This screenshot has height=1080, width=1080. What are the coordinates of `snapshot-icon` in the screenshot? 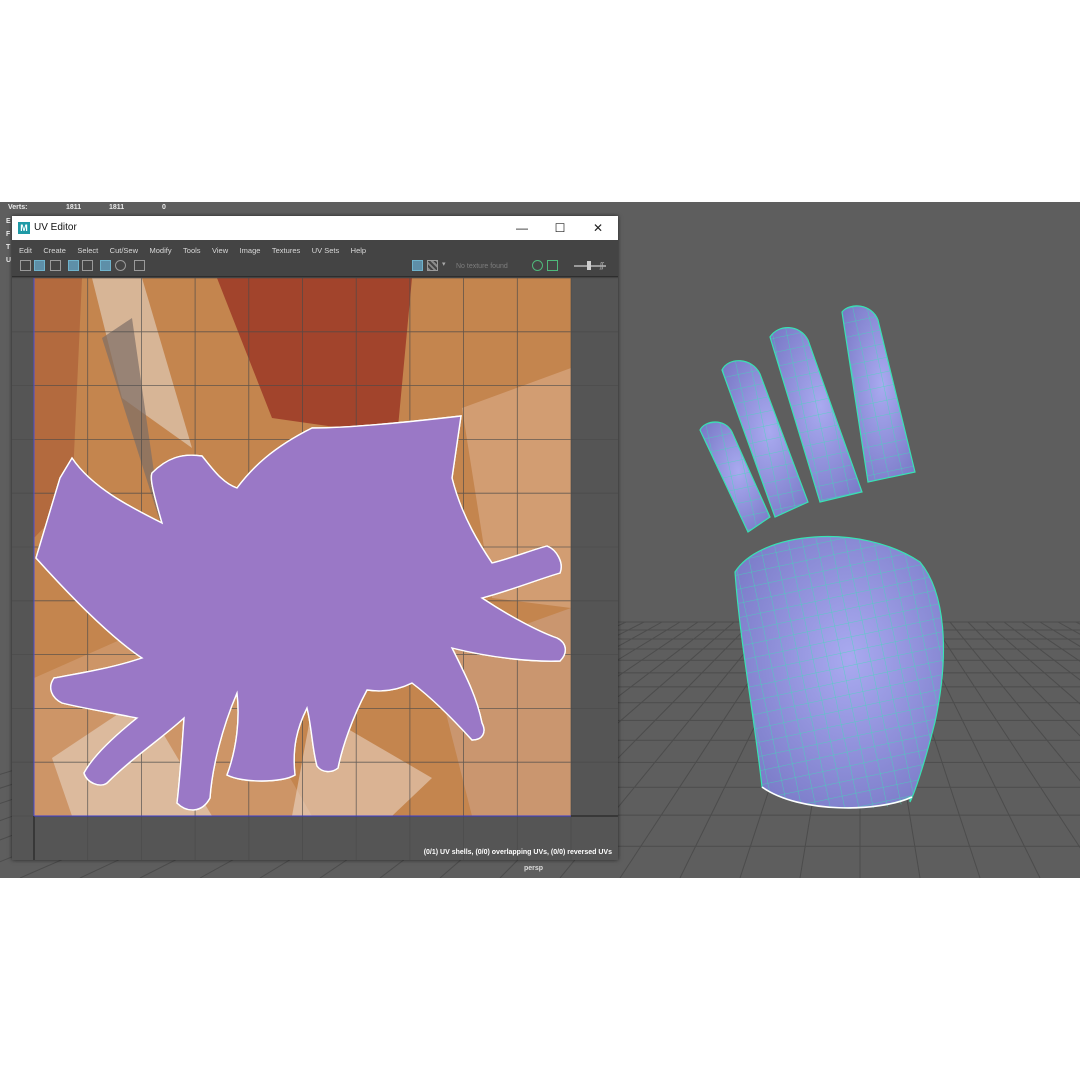 It's located at (139, 265).